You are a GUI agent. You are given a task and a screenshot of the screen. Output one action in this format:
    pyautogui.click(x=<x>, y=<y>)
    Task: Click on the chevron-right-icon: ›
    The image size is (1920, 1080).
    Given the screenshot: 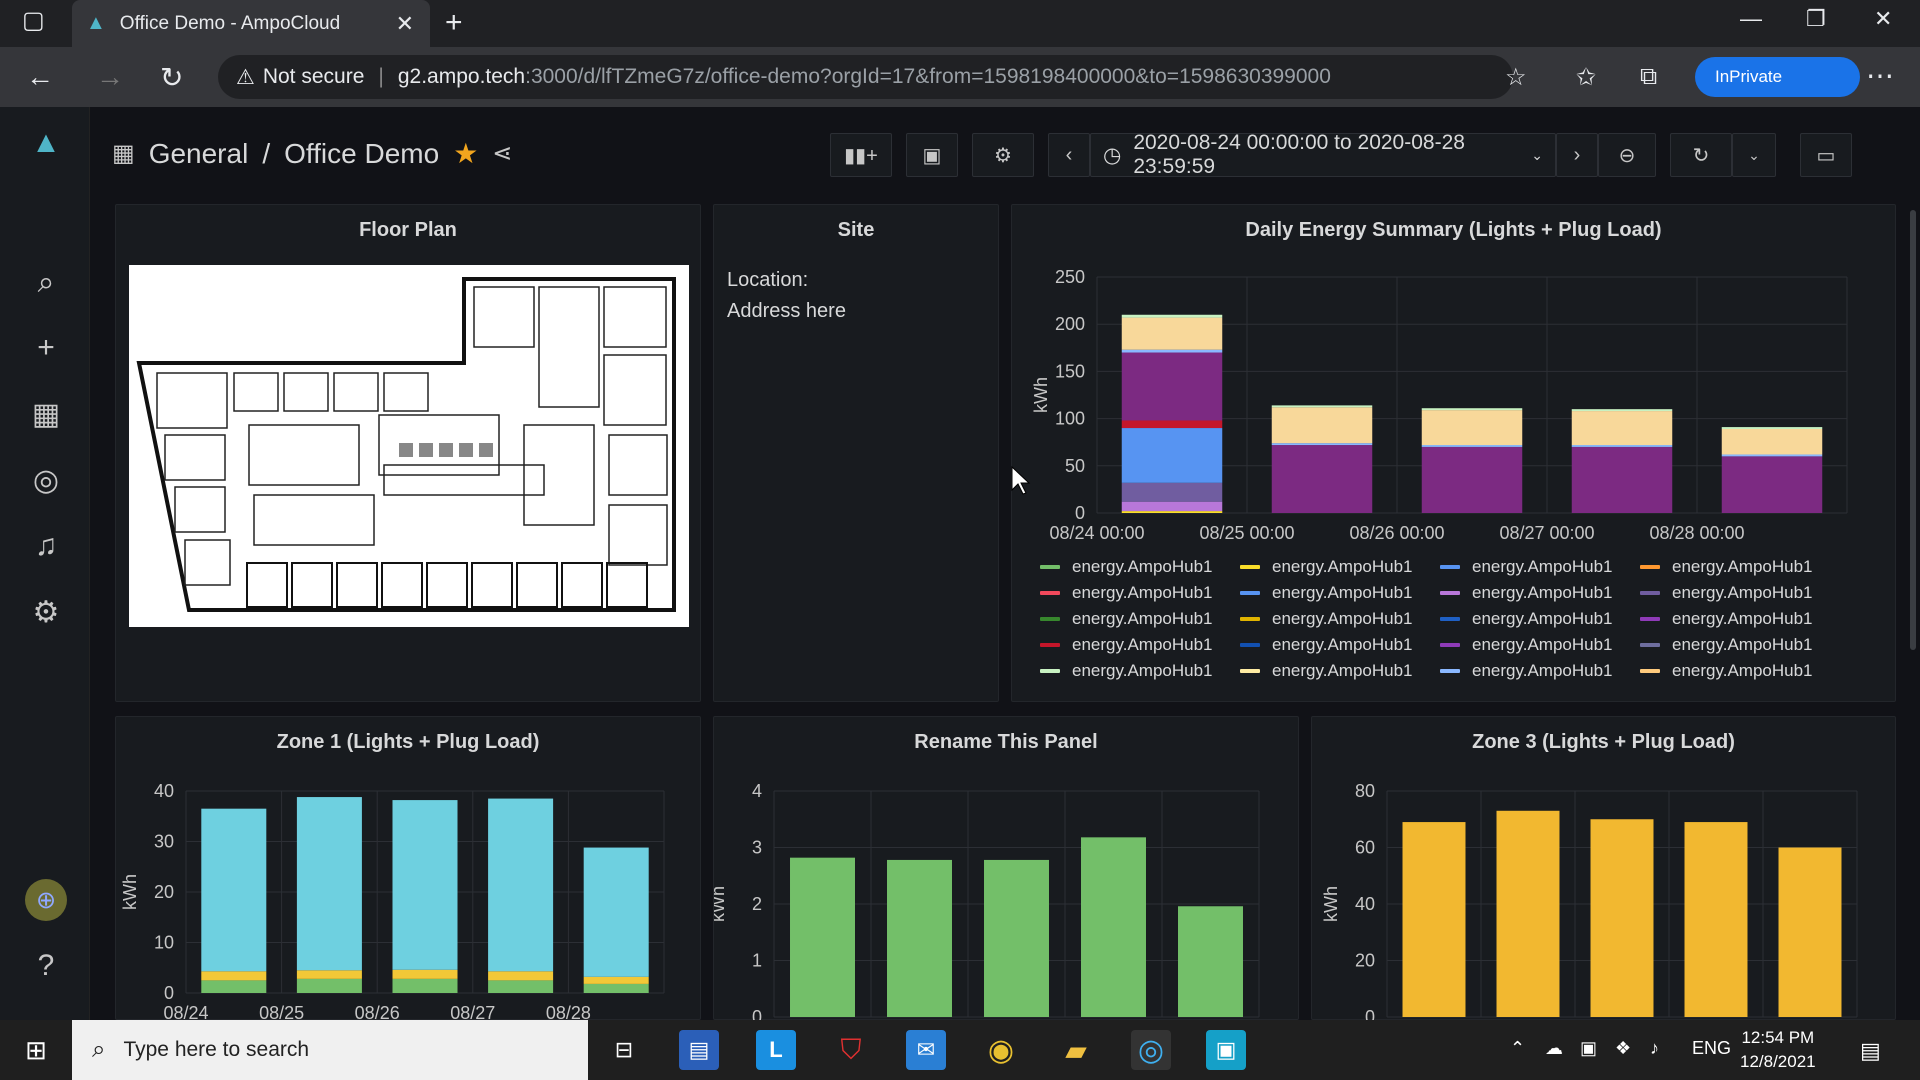 What is the action you would take?
    pyautogui.click(x=1577, y=154)
    